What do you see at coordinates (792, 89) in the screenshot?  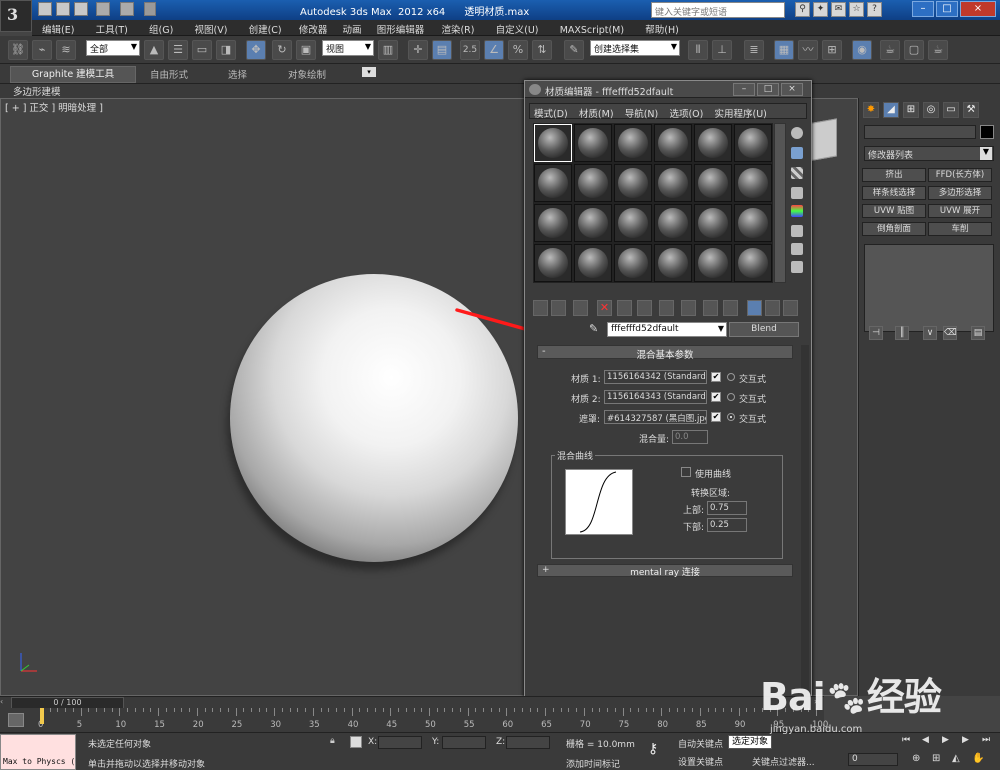 I see `me-close-button: ×` at bounding box center [792, 89].